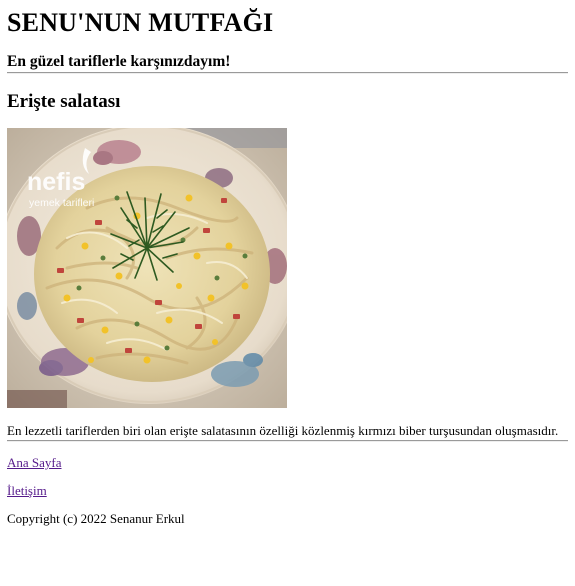 The image size is (575, 586). What do you see at coordinates (119, 61) in the screenshot?
I see `site-tagline: En güzel tariflerle karşınızdayım!` at bounding box center [119, 61].